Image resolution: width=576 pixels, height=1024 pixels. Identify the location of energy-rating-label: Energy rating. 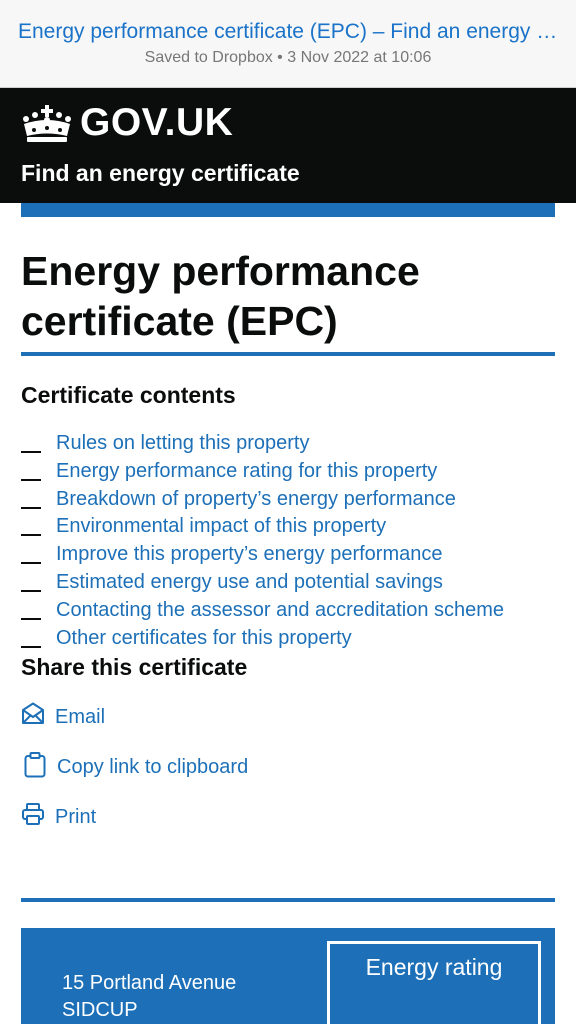
(434, 967).